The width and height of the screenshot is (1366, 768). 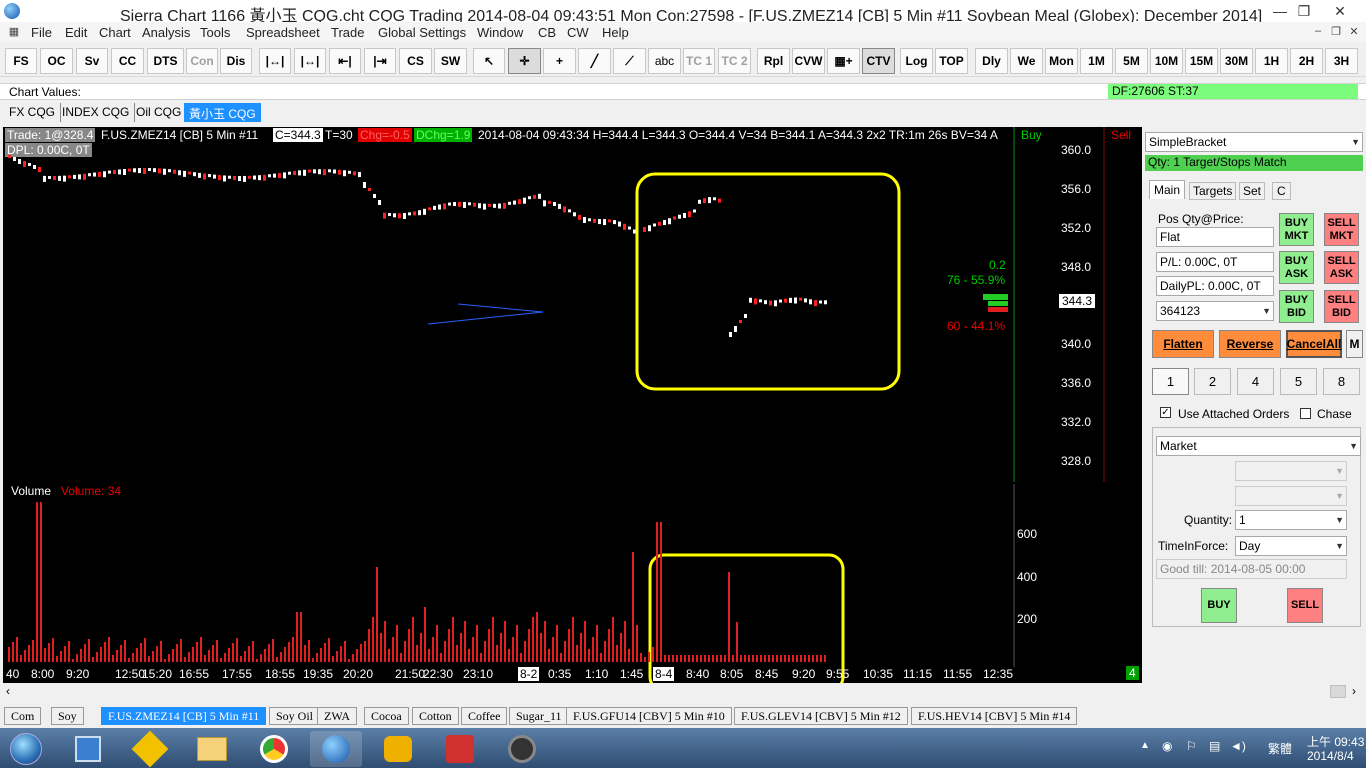 I want to click on tab-cotton: Cotton, so click(x=435, y=716).